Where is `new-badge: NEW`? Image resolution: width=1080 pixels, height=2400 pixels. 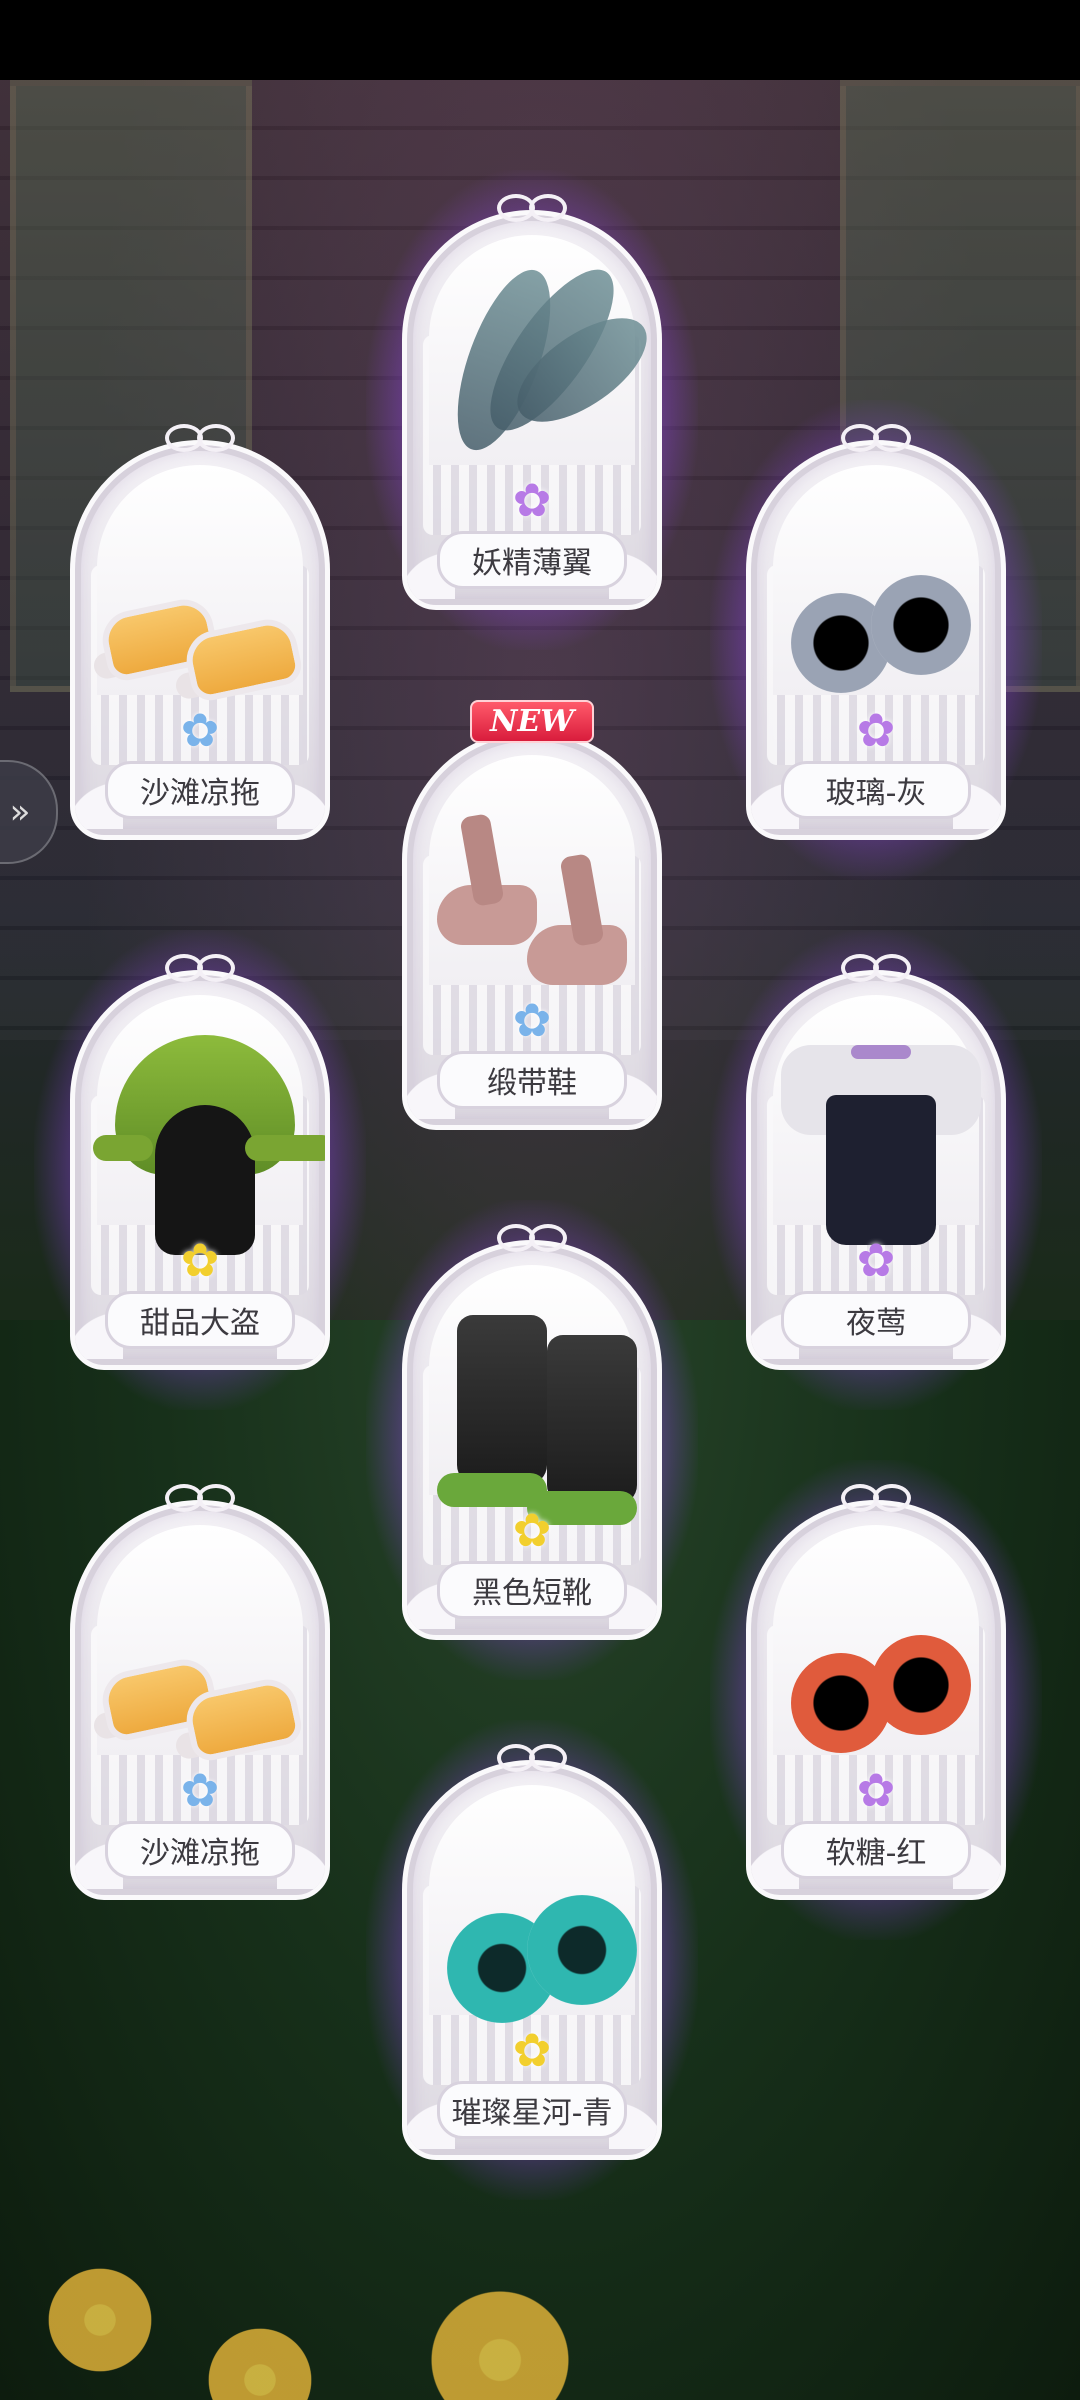 new-badge: NEW is located at coordinates (532, 721).